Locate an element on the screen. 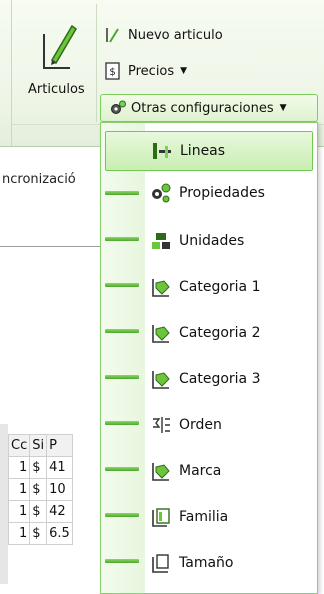 Image resolution: width=324 pixels, height=594 pixels. sync-divider is located at coordinates (52, 246).